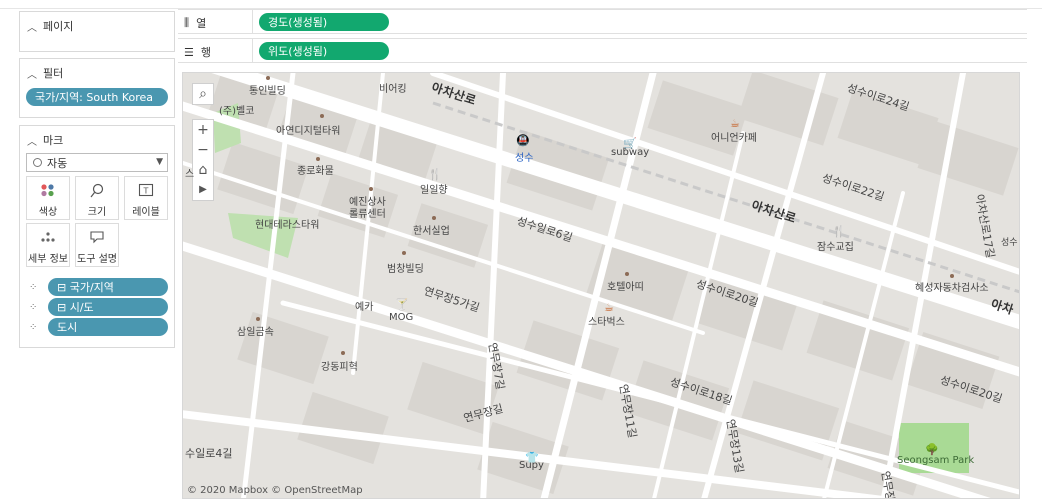 The width and height of the screenshot is (1042, 502). Describe the element at coordinates (431, 231) in the screenshot. I see `poi-label: 한서실업` at that location.